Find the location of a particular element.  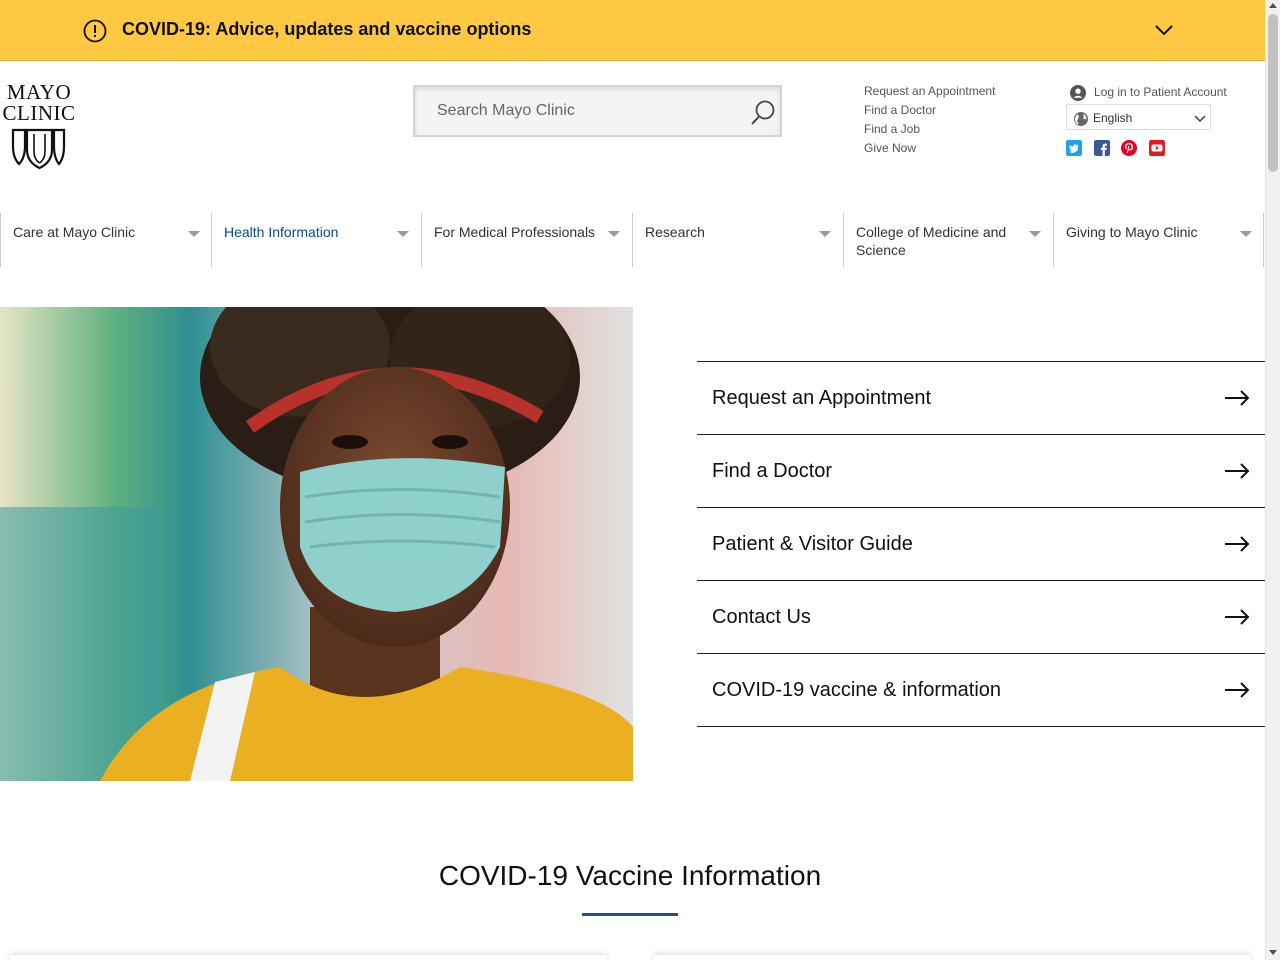

quick-link-patient-visitor-guide: Patient & Visitor Guide is located at coordinates (981, 544).